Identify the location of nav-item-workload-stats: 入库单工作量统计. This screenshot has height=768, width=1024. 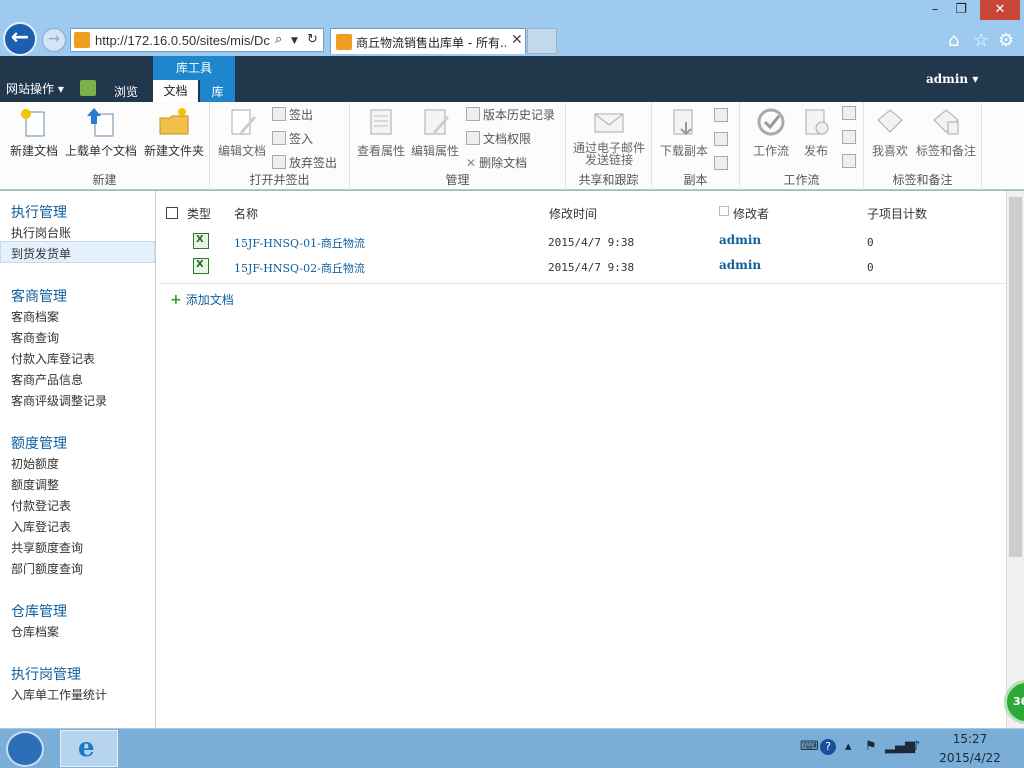
(59, 694).